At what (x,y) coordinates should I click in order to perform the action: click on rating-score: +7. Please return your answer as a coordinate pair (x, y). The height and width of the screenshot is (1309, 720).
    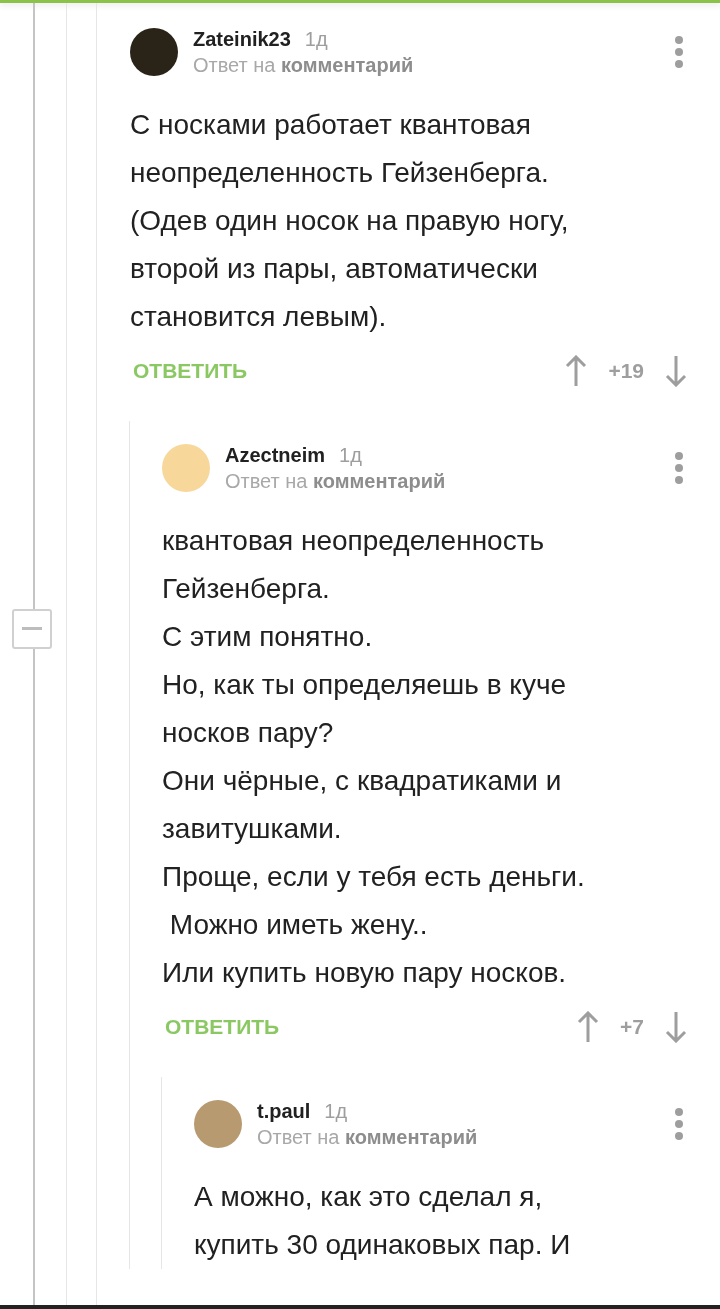
    Looking at the image, I should click on (632, 1027).